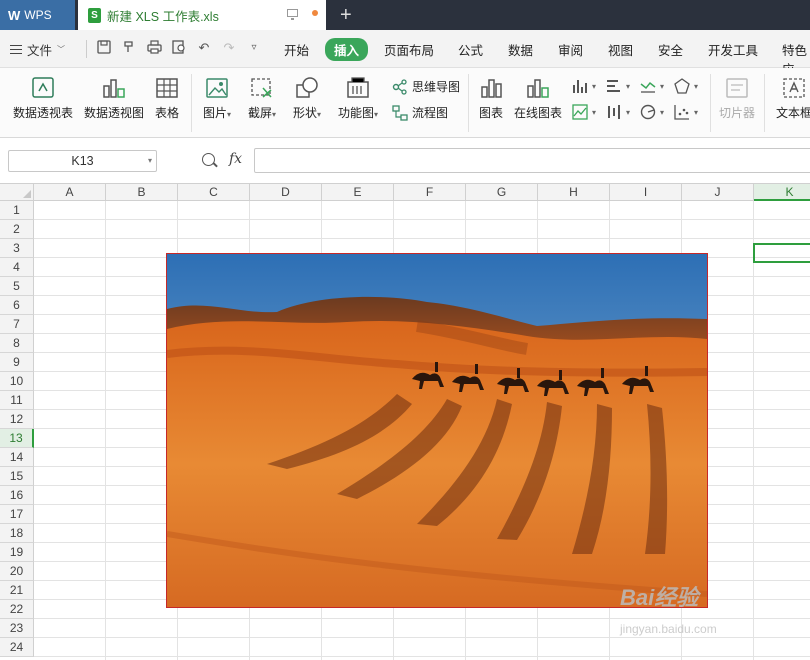 This screenshot has width=810, height=660. Describe the element at coordinates (737, 88) in the screenshot. I see `slicer-icon` at that location.